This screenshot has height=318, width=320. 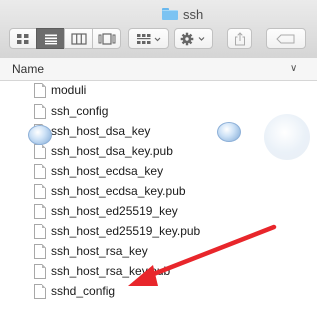 I want to click on annotation-arrow-head, so click(x=143, y=275).